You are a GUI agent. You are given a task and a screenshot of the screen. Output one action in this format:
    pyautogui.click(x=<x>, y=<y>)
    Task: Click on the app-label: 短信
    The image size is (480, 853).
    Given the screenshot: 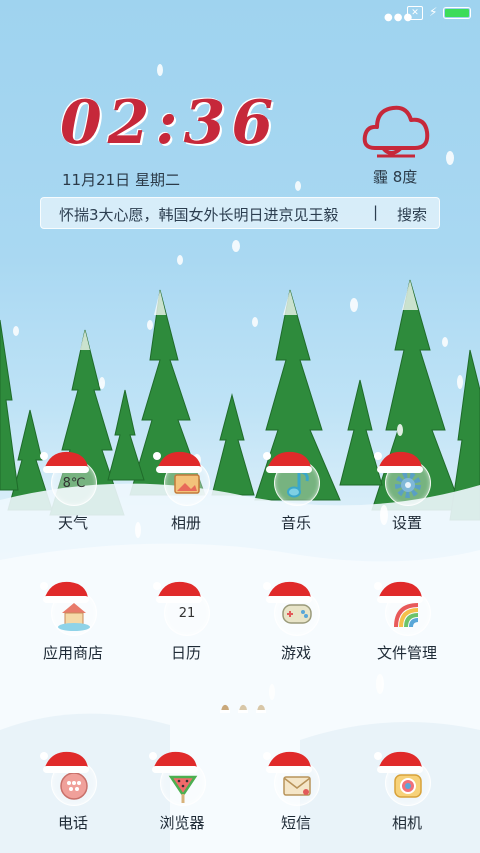 What is the action you would take?
    pyautogui.click(x=295, y=823)
    